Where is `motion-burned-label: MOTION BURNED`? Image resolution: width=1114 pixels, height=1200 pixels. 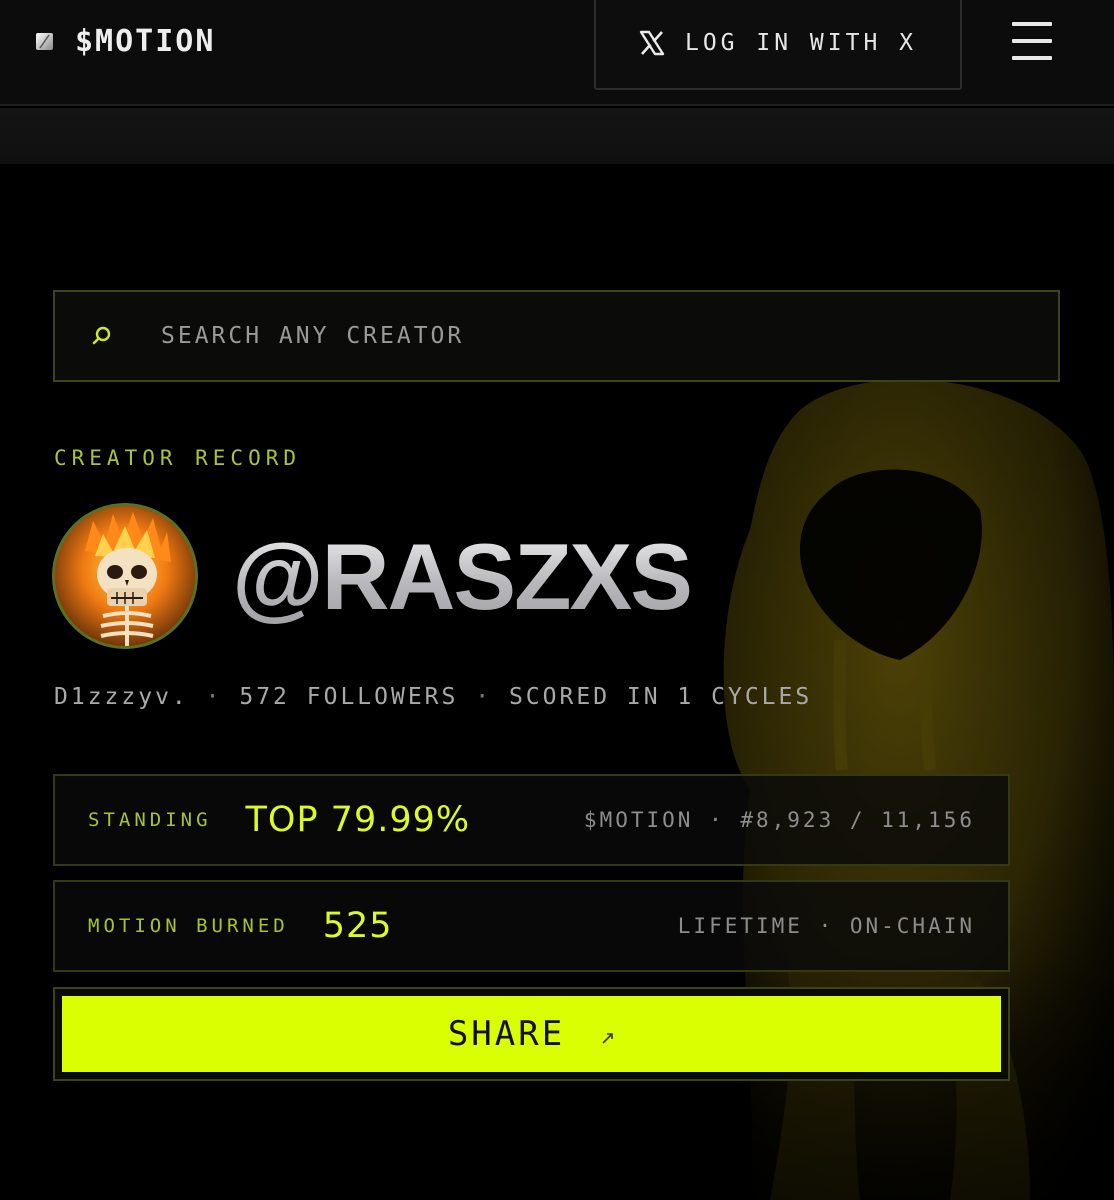 motion-burned-label: MOTION BURNED is located at coordinates (188, 926).